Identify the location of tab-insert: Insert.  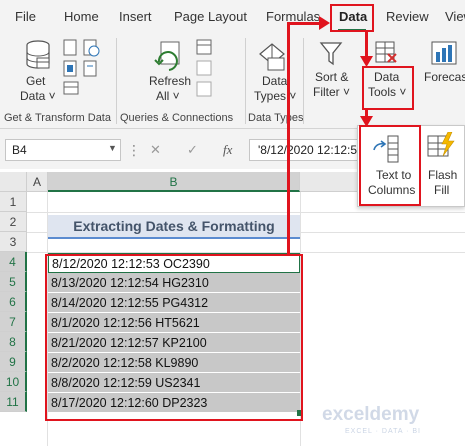
(135, 16).